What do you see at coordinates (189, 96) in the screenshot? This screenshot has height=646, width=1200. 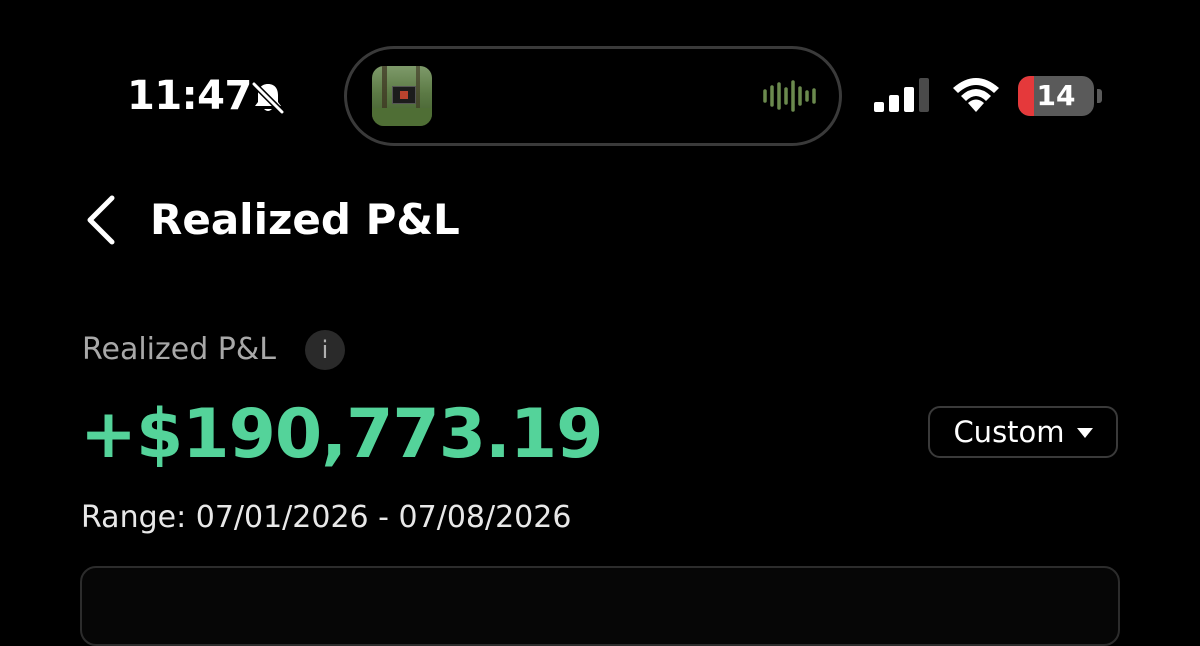 I see `status-time: 11:47` at bounding box center [189, 96].